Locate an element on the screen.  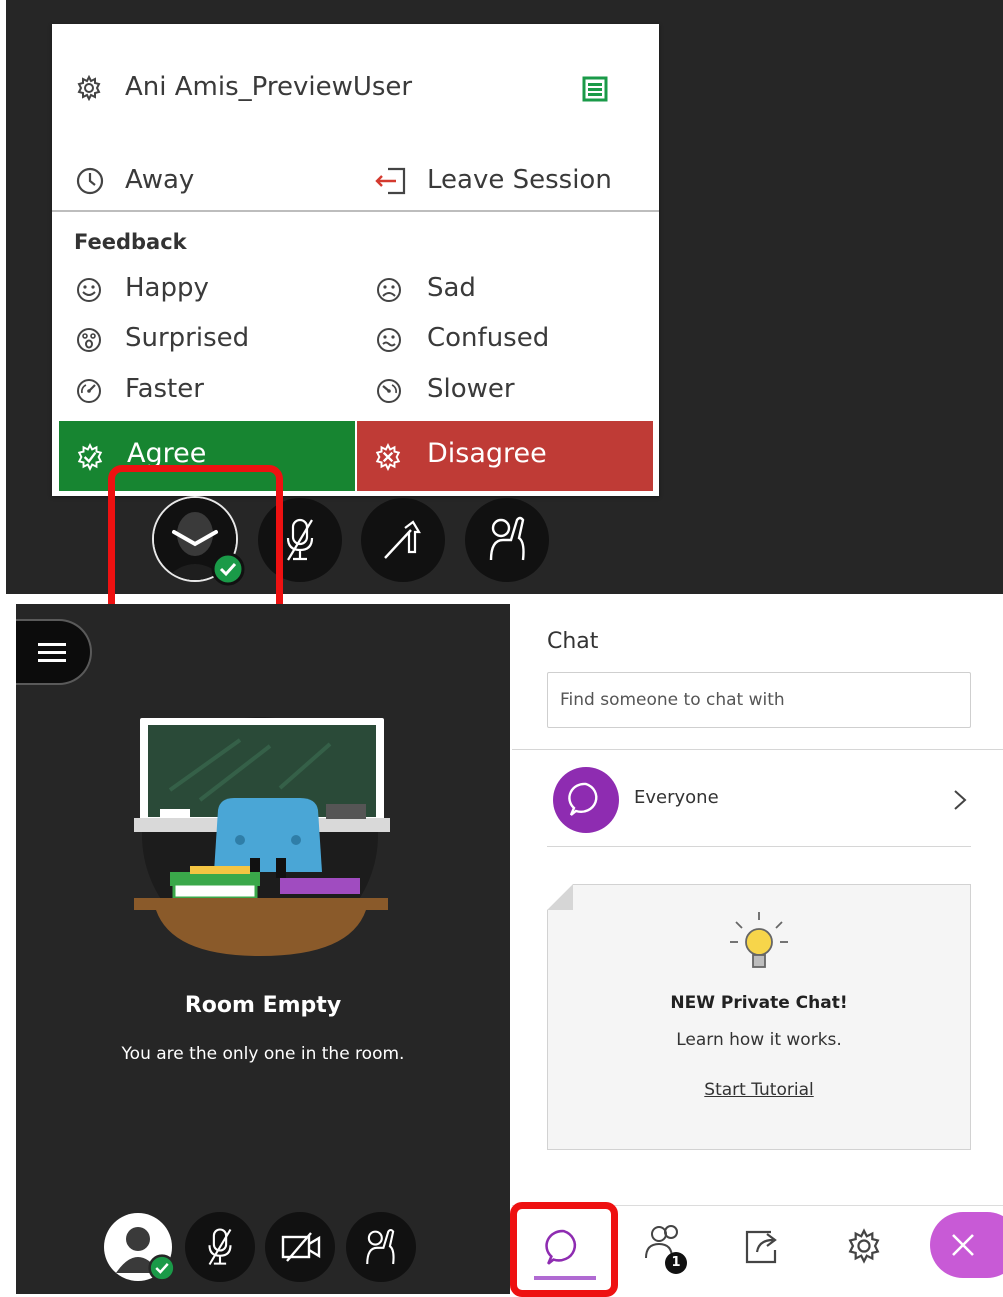
everyone-avatar is located at coordinates (586, 800).